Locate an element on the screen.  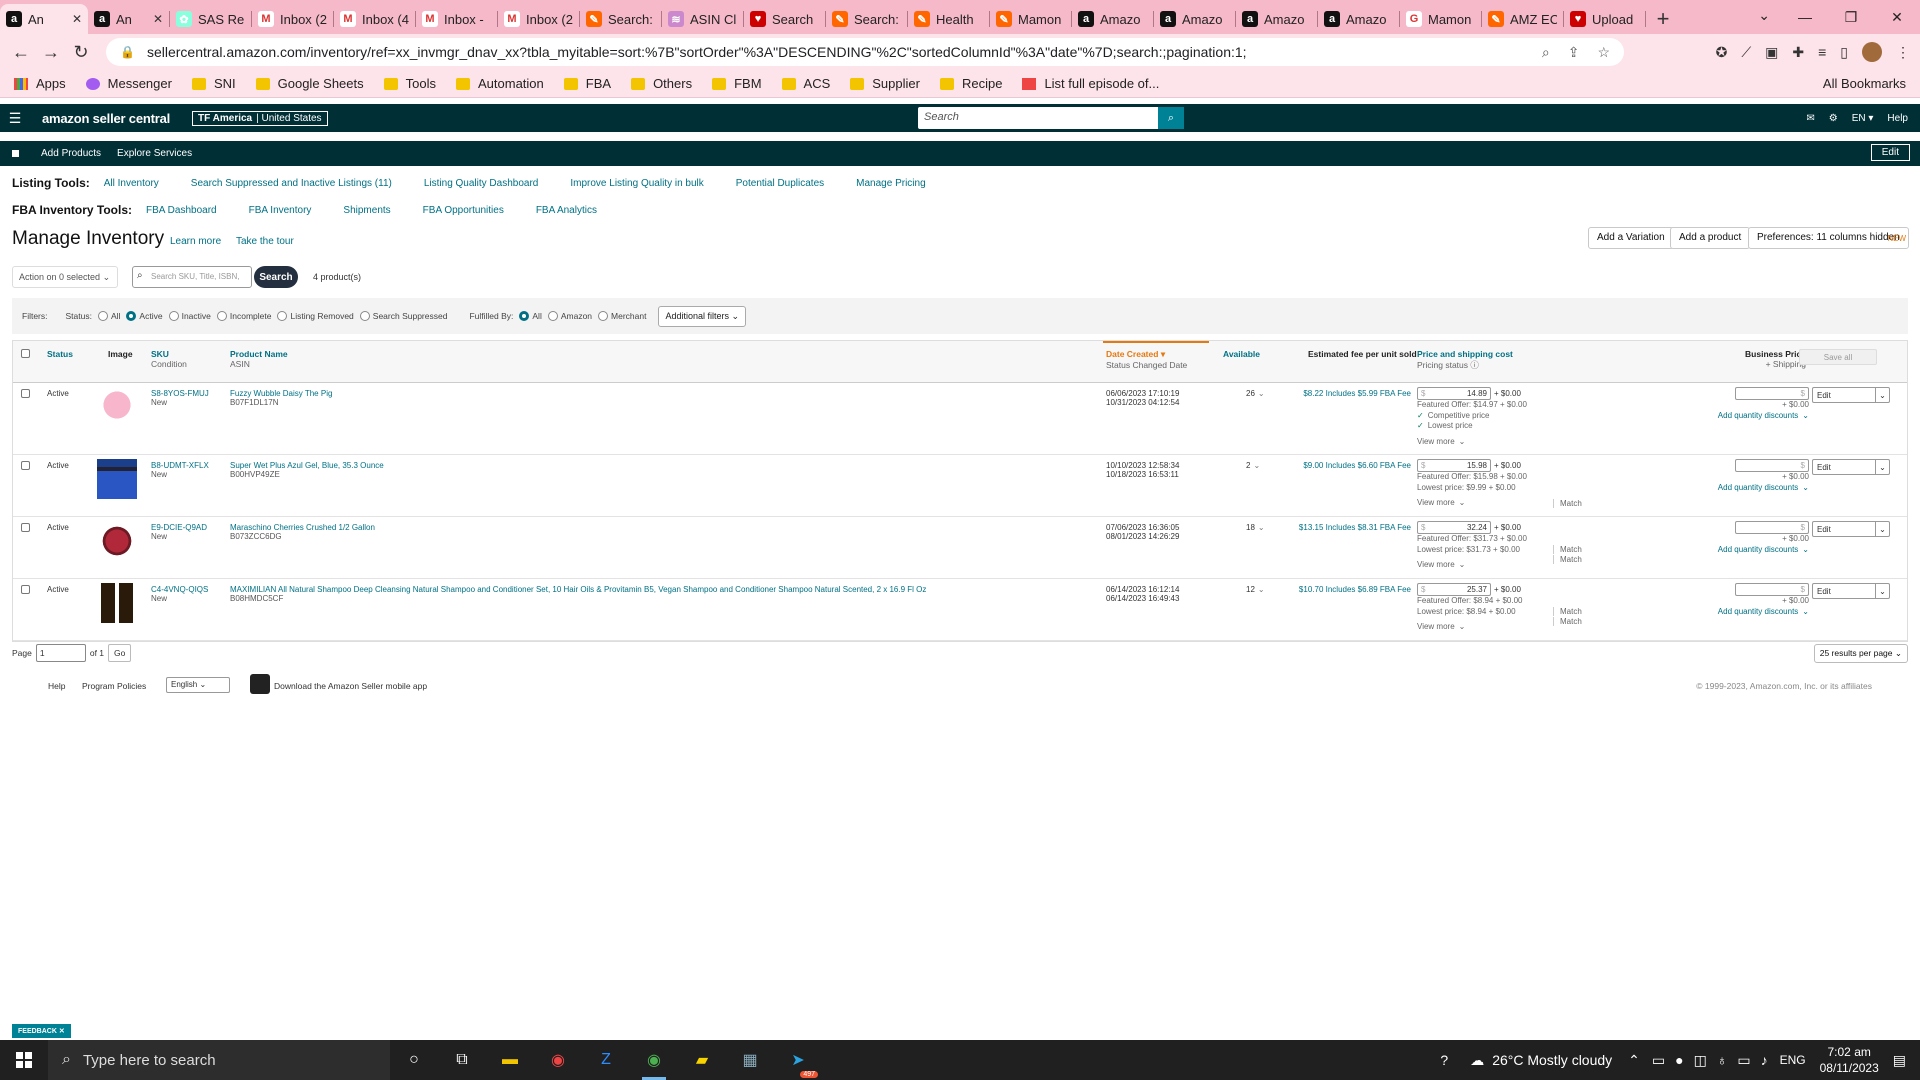
status-removed-radio: Listing Removed is located at coordinates (312, 316).